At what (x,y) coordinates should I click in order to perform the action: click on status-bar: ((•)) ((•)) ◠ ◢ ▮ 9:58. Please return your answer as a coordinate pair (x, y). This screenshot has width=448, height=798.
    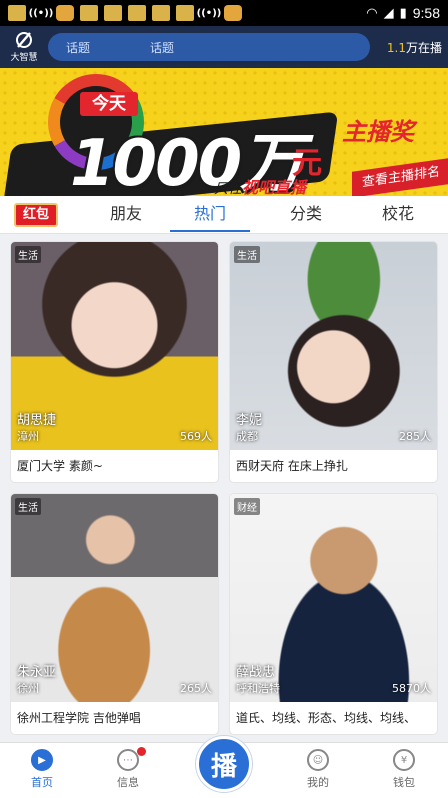
    Looking at the image, I should click on (224, 13).